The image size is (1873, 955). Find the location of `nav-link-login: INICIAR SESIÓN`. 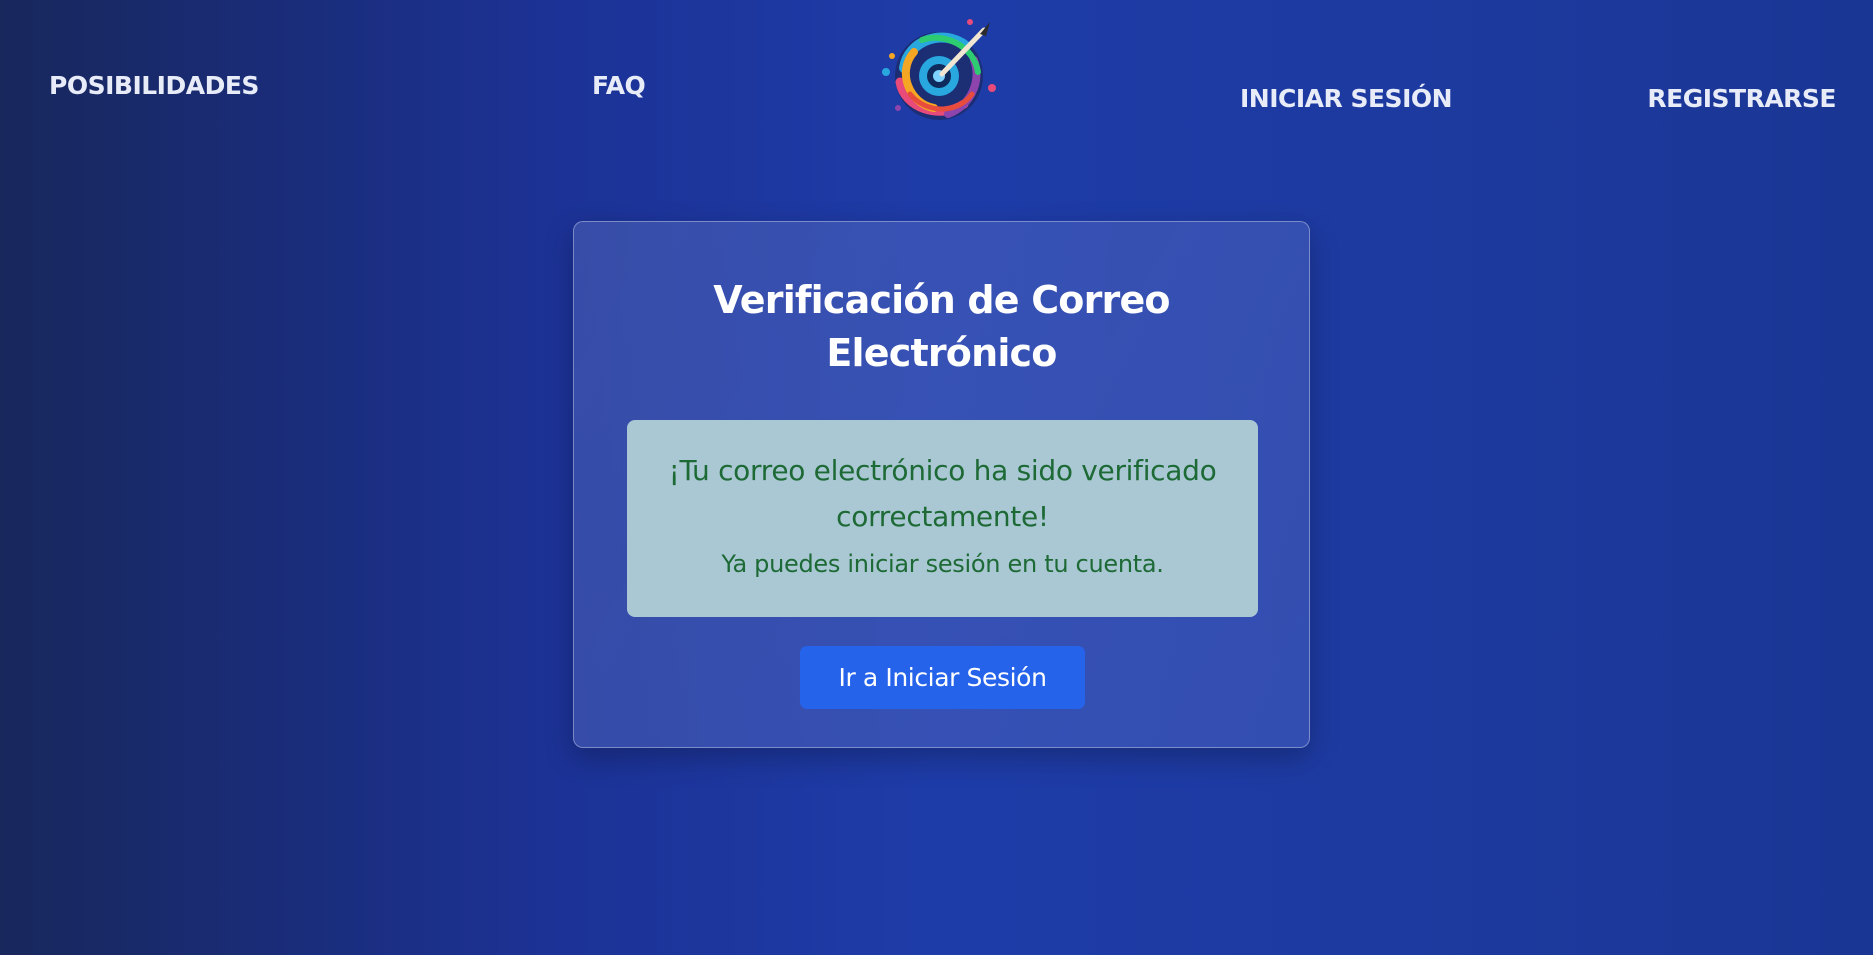

nav-link-login: INICIAR SESIÓN is located at coordinates (1346, 98).